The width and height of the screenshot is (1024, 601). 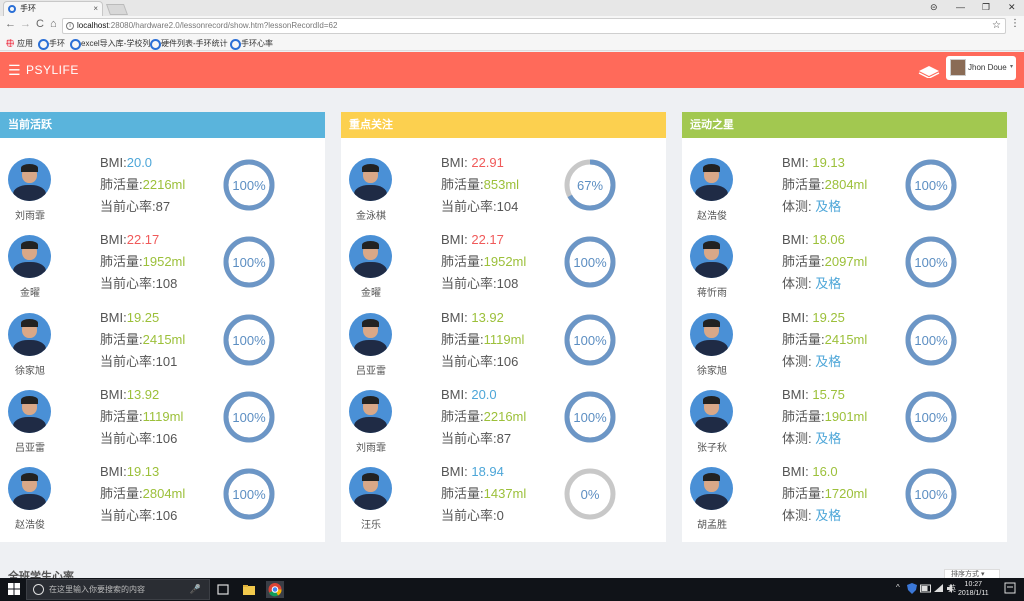 What do you see at coordinates (934, 7) in the screenshot?
I see `profile-icon: ⊝` at bounding box center [934, 7].